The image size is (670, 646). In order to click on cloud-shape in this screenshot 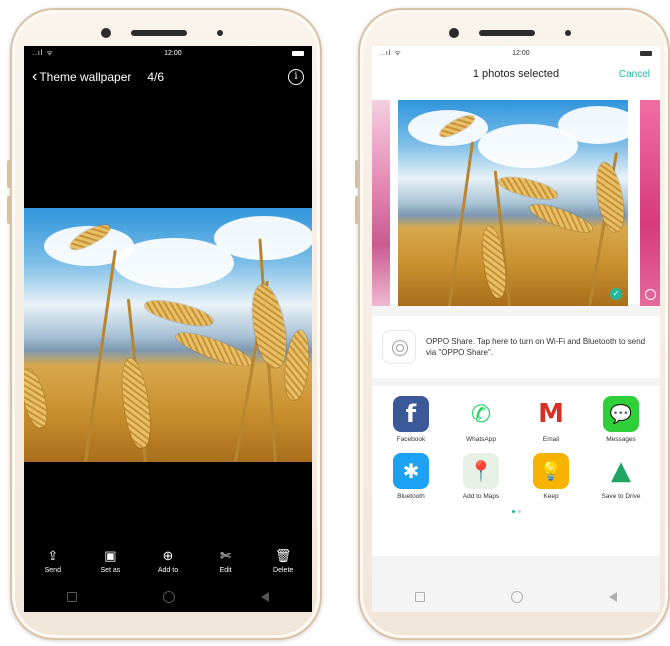, I will do `click(263, 238)`.